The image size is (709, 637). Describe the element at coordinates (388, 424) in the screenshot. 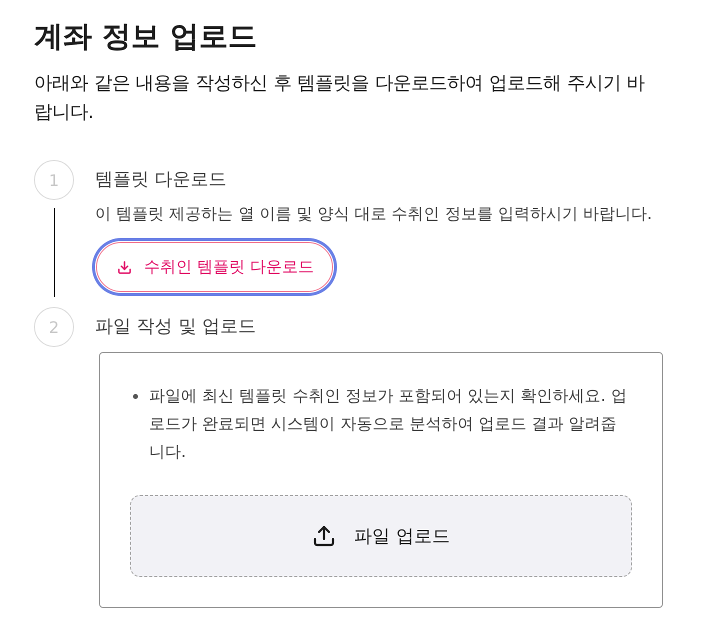

I see `note-text: 파일에 최신 템플릿 수취인 정보가 포함되어 있는지 확인하세요. 업로드가 완료되면 시스템이 자동으로 분석하여 업로드 결과 알려줍니다.` at that location.